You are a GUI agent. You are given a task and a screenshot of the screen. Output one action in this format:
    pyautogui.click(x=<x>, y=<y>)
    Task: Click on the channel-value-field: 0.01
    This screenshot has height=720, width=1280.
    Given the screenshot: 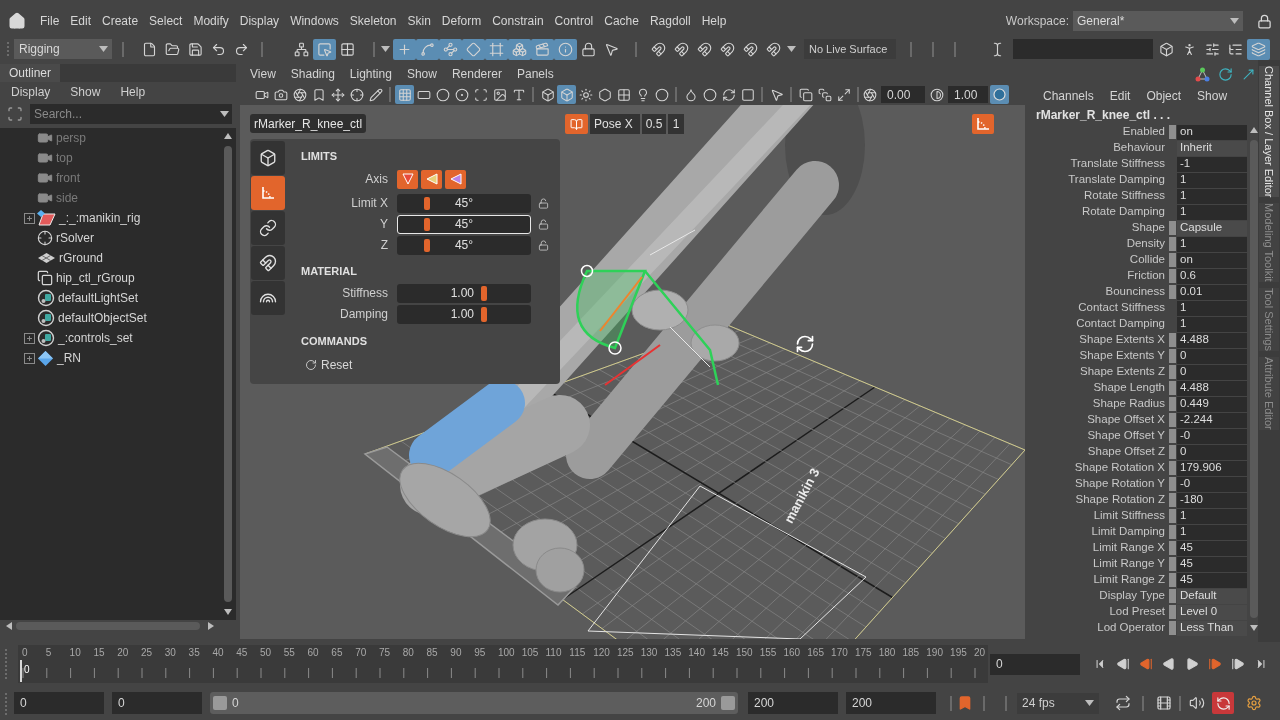 What is the action you would take?
    pyautogui.click(x=1212, y=292)
    